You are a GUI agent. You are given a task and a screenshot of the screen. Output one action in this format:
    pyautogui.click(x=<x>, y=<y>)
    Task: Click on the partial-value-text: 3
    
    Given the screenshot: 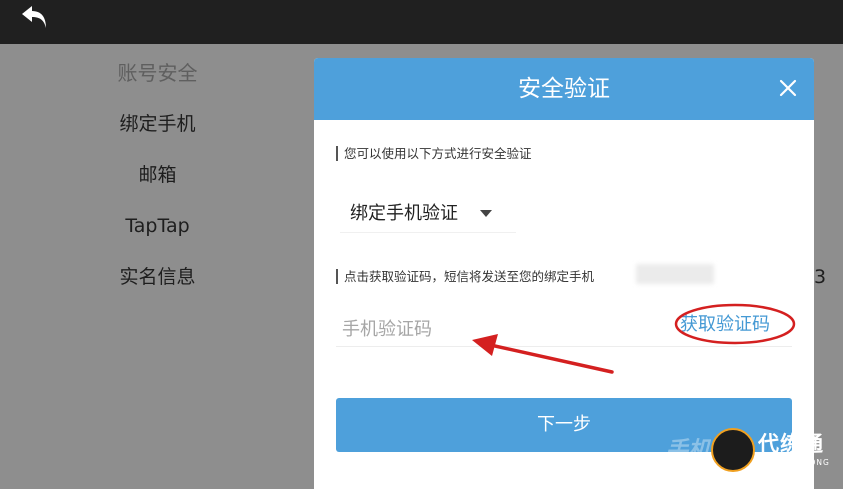 What is the action you would take?
    pyautogui.click(x=820, y=277)
    